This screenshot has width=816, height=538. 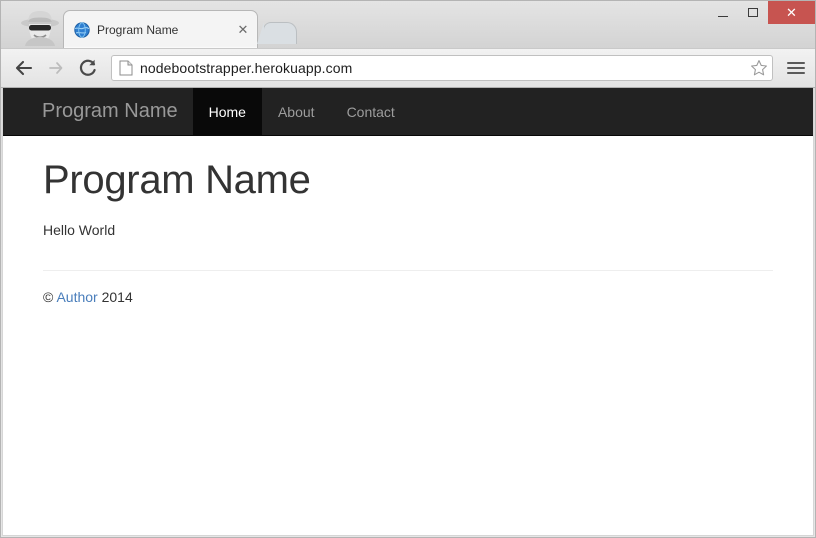 I want to click on nav-item-contact: Contact, so click(x=371, y=111).